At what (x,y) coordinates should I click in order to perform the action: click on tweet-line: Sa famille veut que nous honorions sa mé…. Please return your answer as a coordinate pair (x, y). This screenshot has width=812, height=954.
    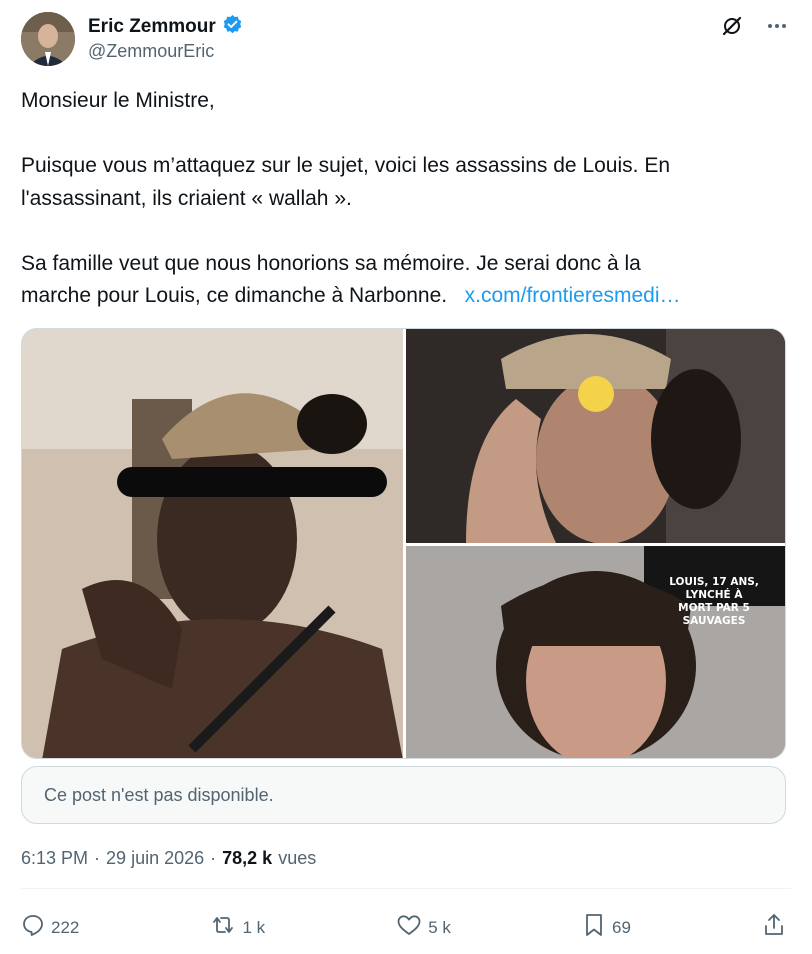
    Looking at the image, I should click on (331, 263).